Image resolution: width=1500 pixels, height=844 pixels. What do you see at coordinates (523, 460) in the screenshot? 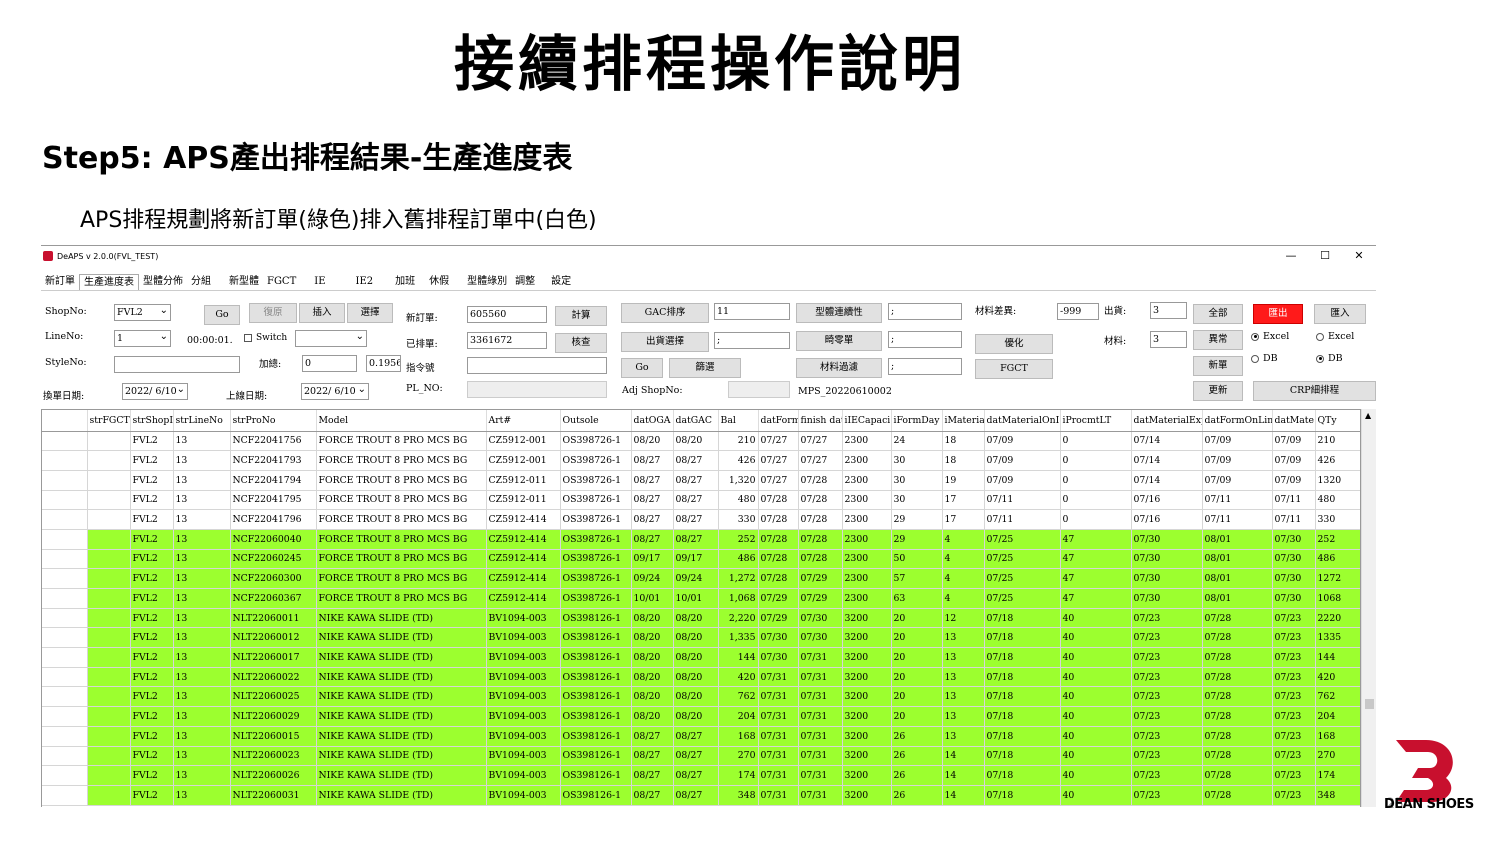
I see `table-cell: CZ5912-001` at bounding box center [523, 460].